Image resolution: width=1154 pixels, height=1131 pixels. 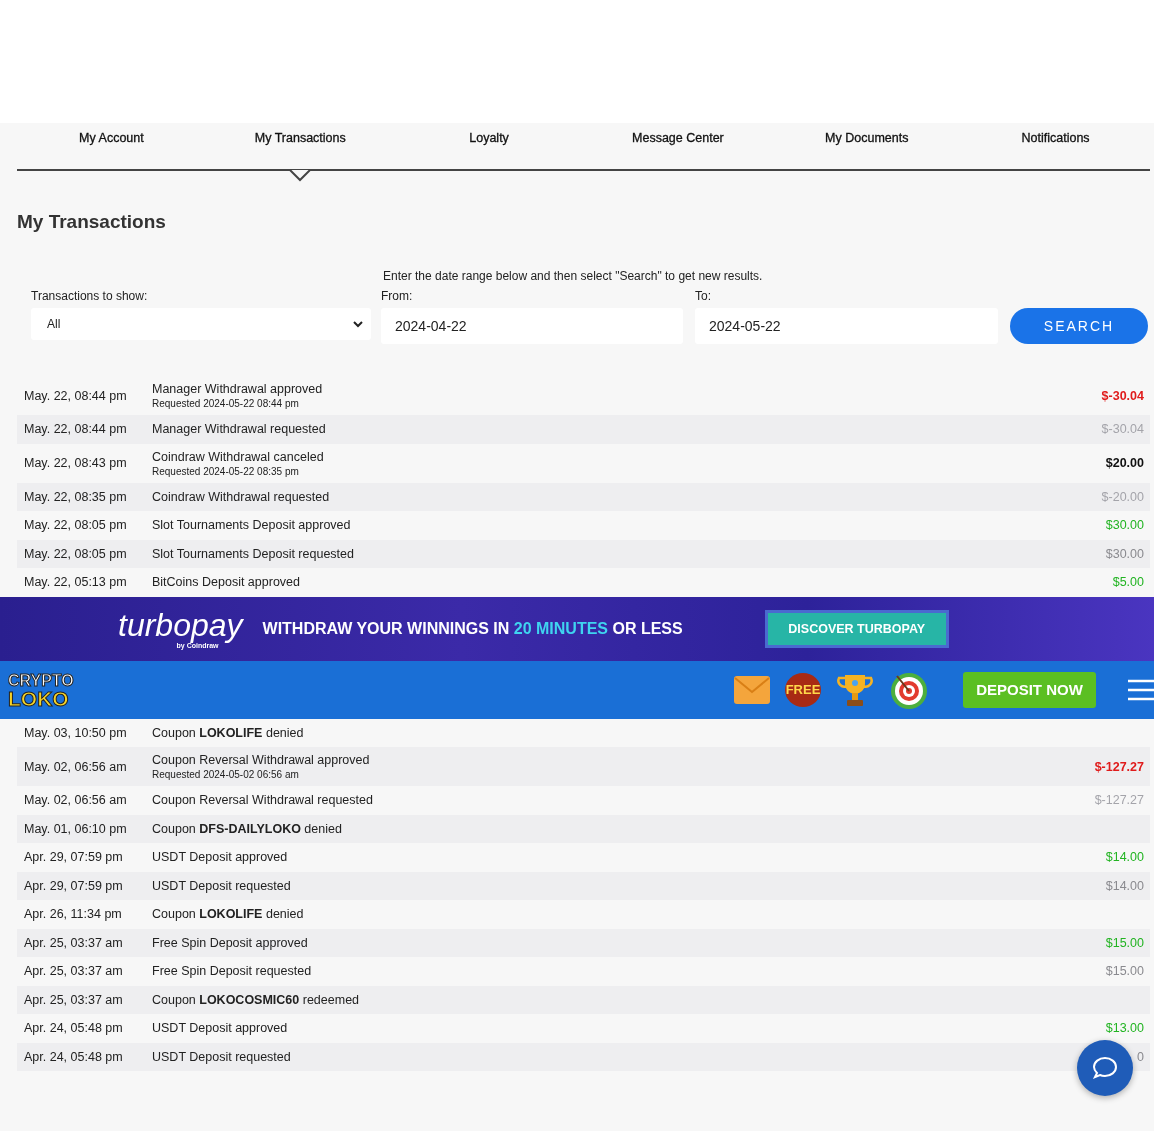 What do you see at coordinates (111, 153) in the screenshot?
I see `tab: My Account` at bounding box center [111, 153].